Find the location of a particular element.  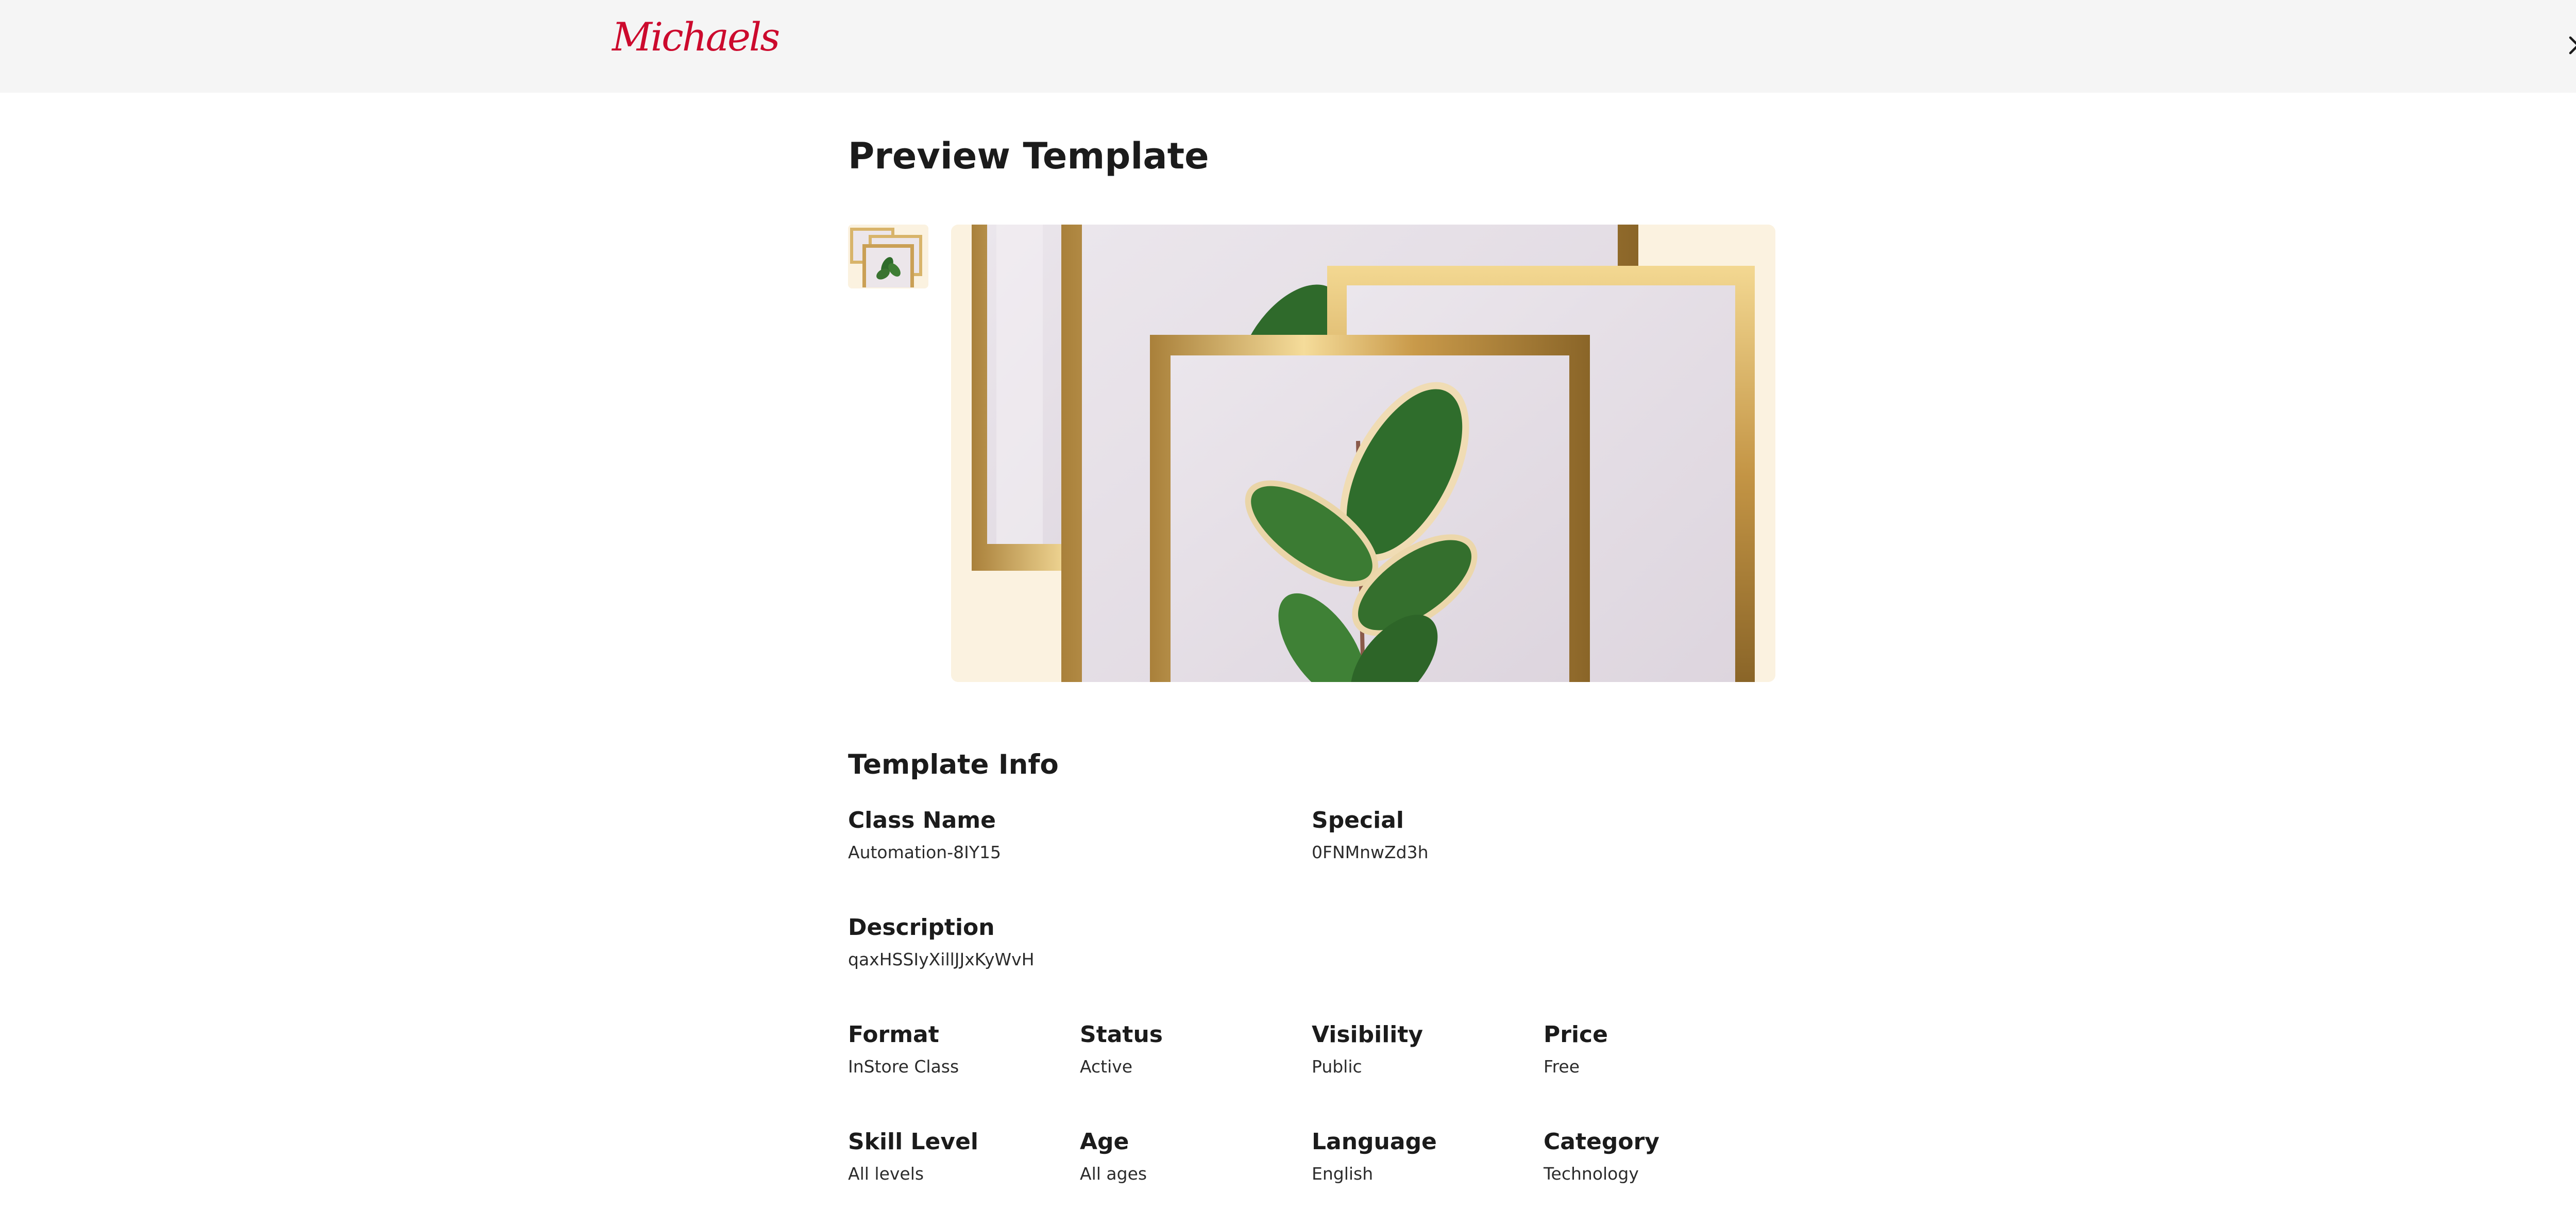

visibility-label: Visibility is located at coordinates (1367, 1034).